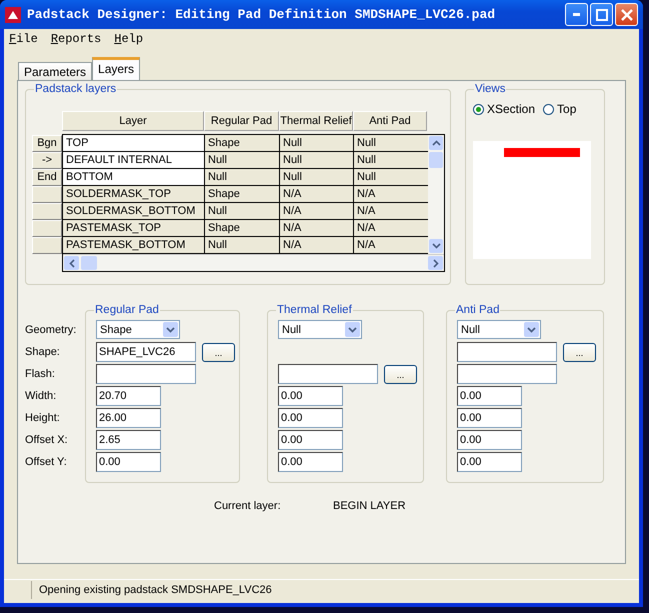 The width and height of the screenshot is (649, 613). I want to click on field-label: Width:, so click(41, 396).